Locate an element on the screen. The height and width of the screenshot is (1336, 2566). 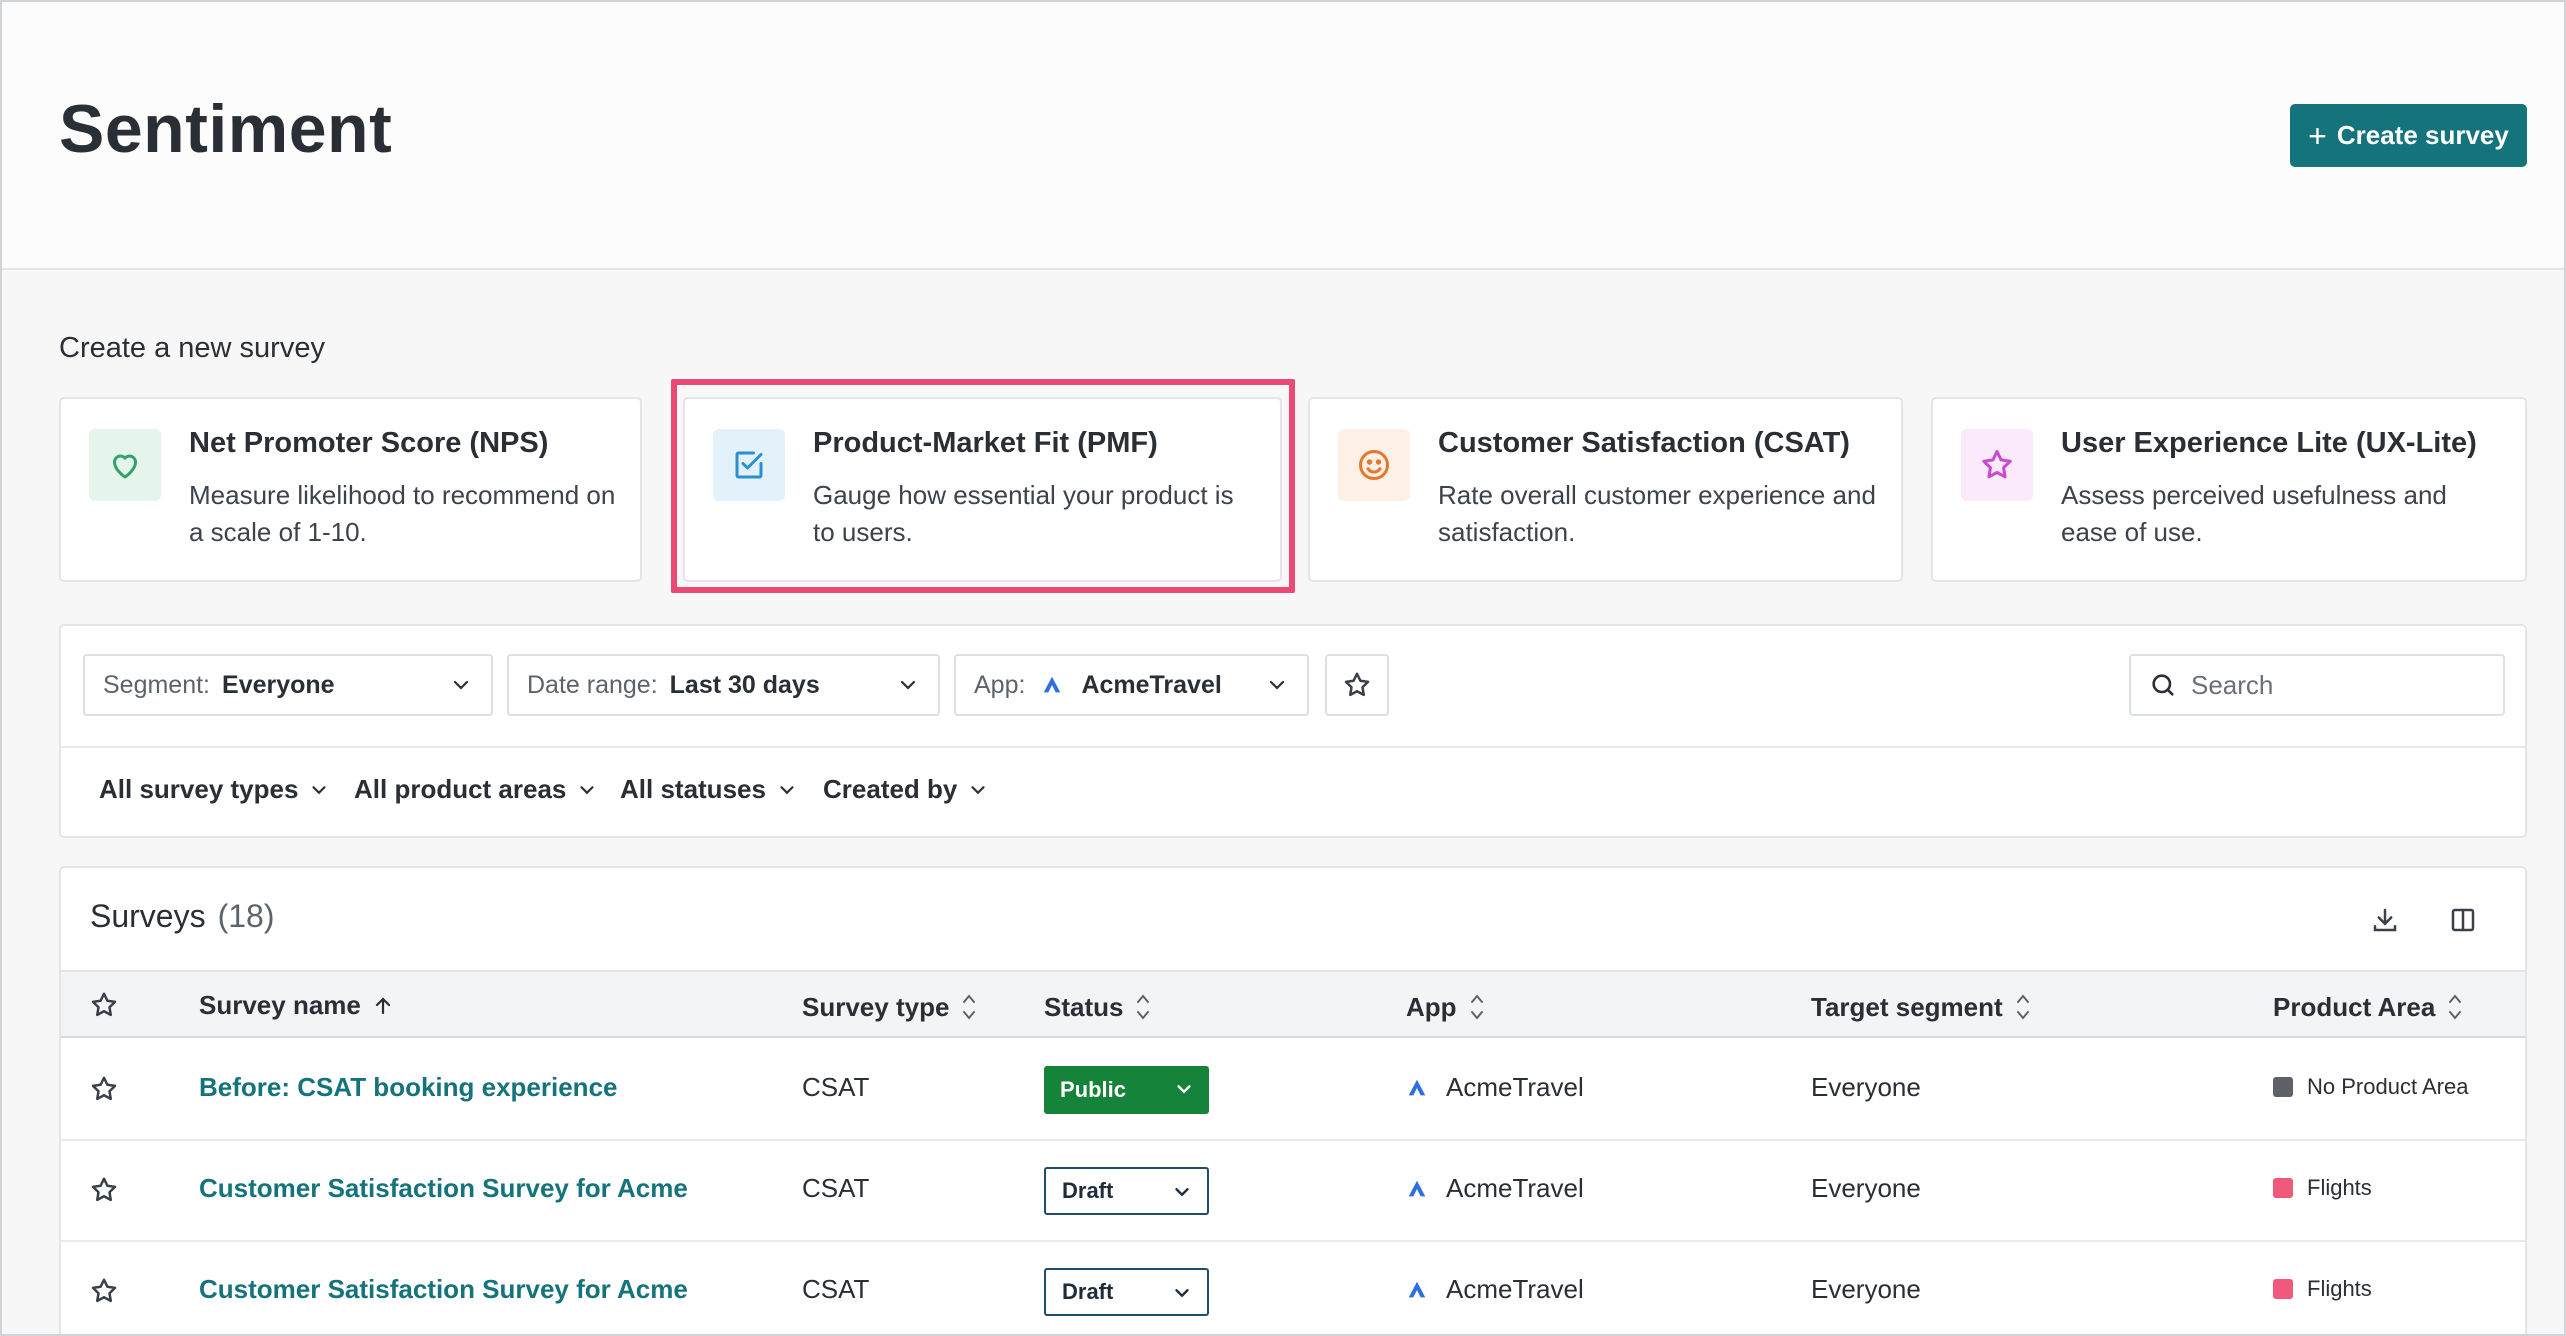
column-status: Status is located at coordinates (1098, 1007).